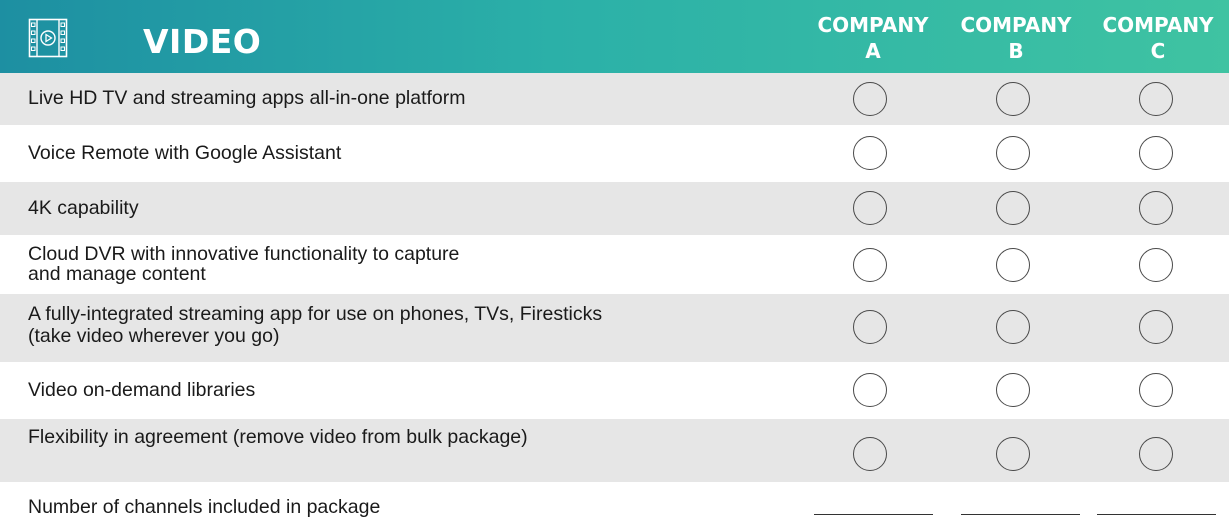 Image resolution: width=1229 pixels, height=523 pixels. Describe the element at coordinates (614, 36) in the screenshot. I see `section-header: VIDEO COMPANY A COMPANY B COMPANY C` at that location.